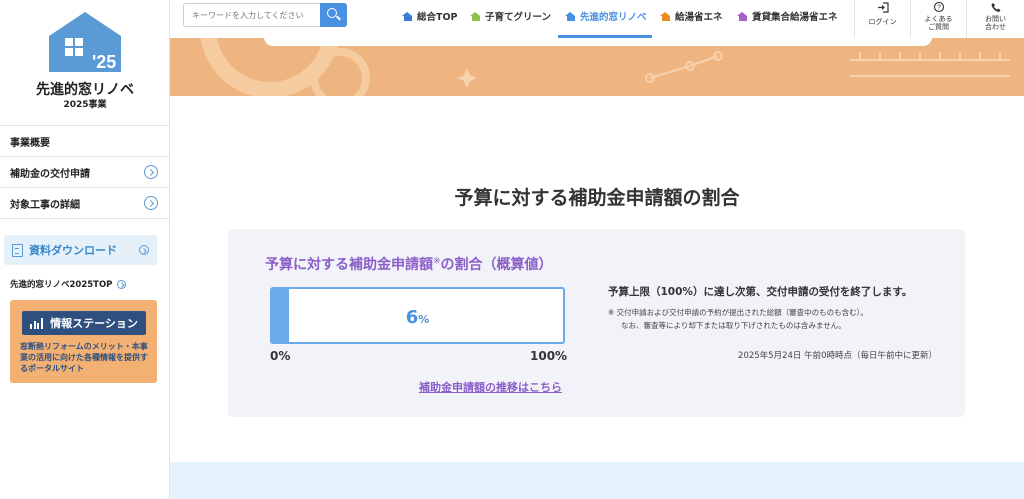 The height and width of the screenshot is (499, 1024). What do you see at coordinates (45, 205) in the screenshot?
I see `sidebar-item-label: 対象工事の詳細` at bounding box center [45, 205].